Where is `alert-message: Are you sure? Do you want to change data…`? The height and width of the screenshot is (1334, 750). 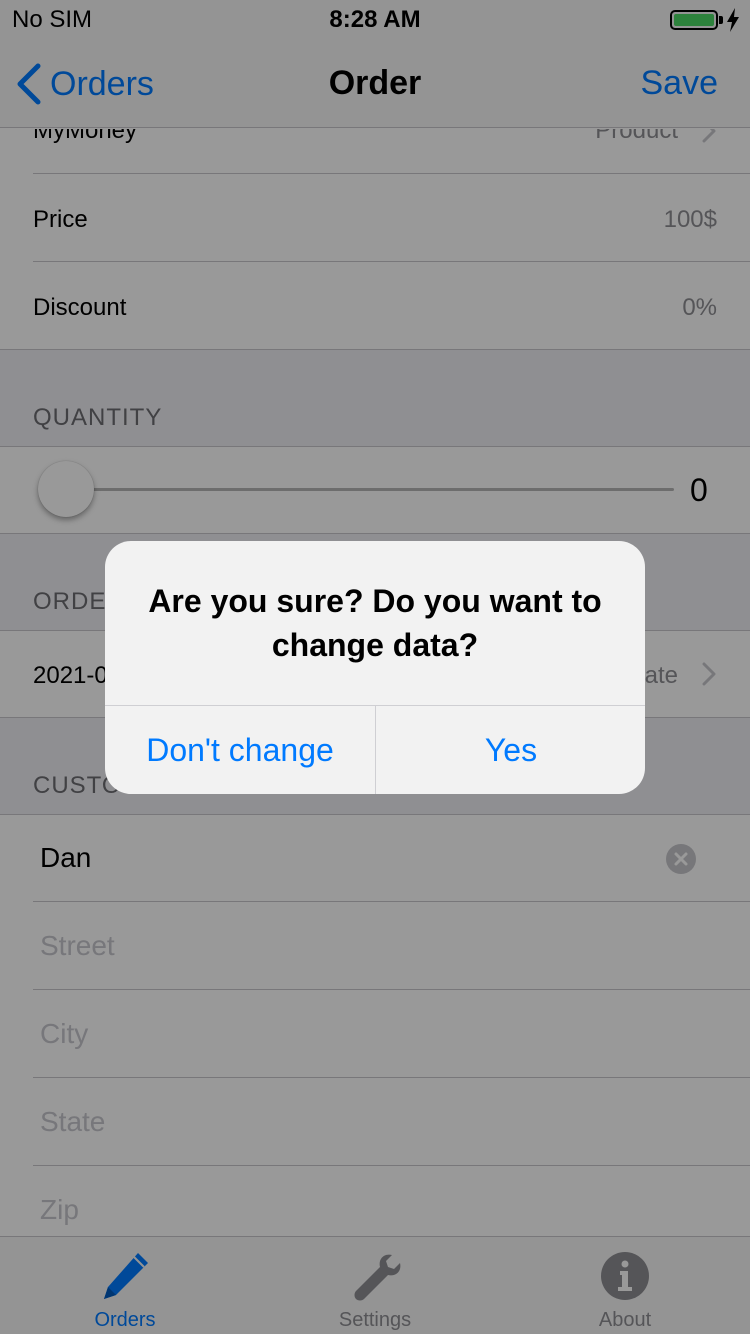 alert-message: Are you sure? Do you want to change data… is located at coordinates (375, 623).